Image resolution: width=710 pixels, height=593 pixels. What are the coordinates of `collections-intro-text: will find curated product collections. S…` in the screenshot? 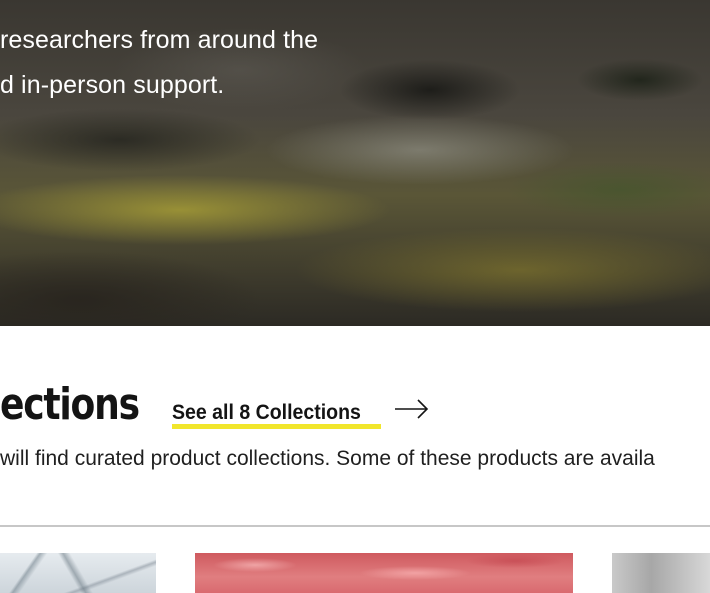 It's located at (327, 458).